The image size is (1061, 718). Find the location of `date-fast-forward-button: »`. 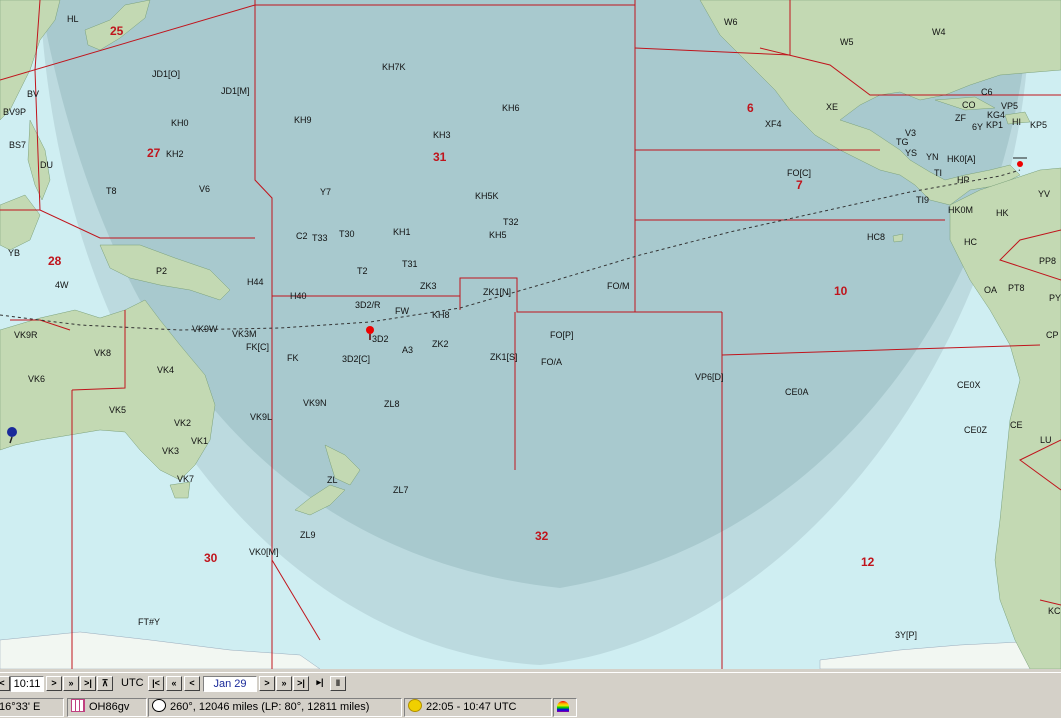

date-fast-forward-button: » is located at coordinates (284, 683).